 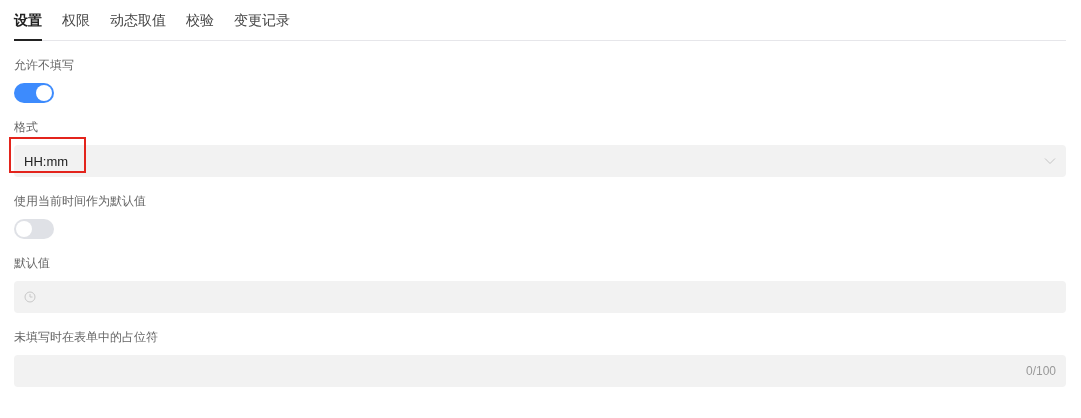 What do you see at coordinates (26, 127) in the screenshot?
I see `field-label: 格式` at bounding box center [26, 127].